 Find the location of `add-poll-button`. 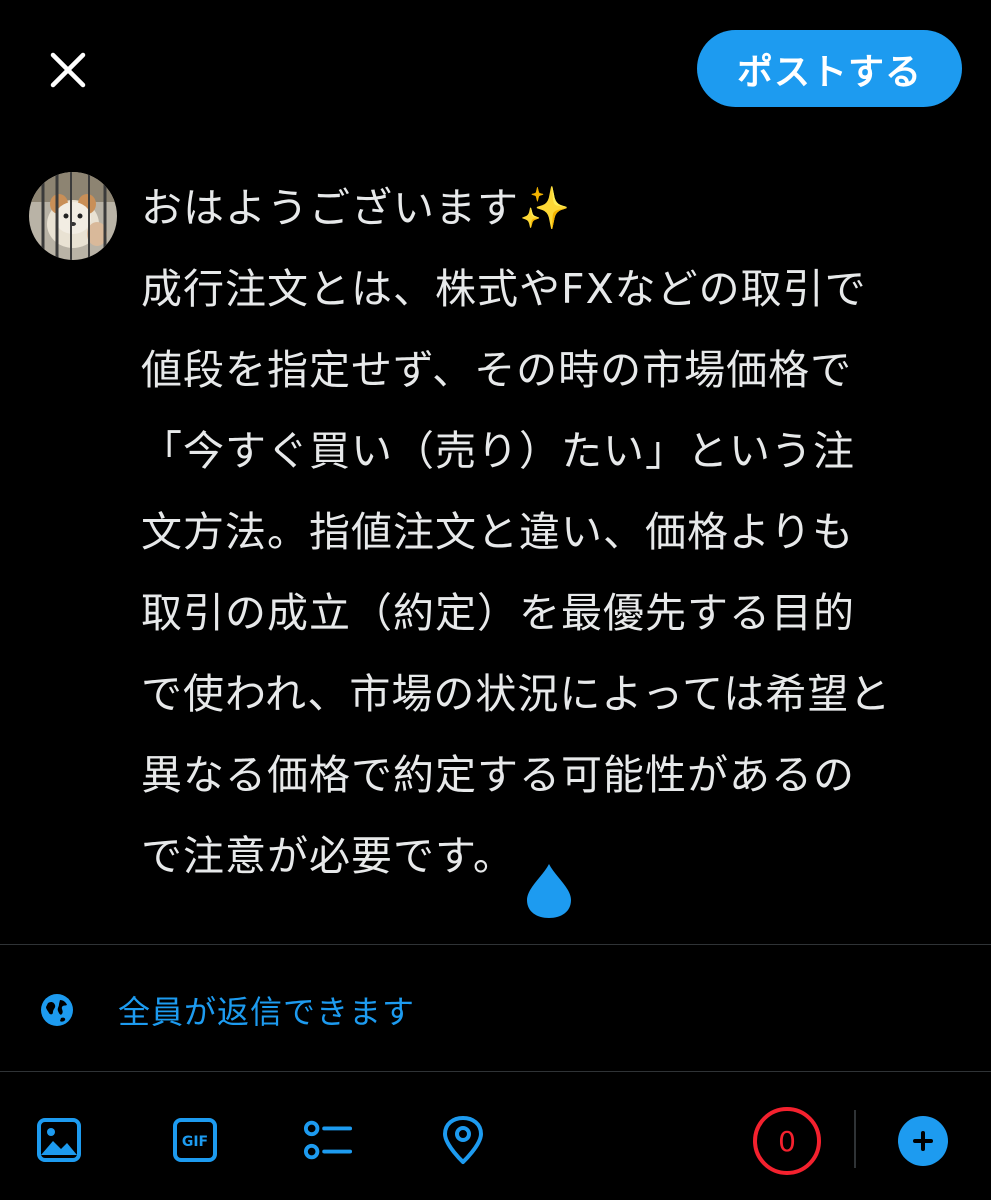

add-poll-button is located at coordinates (328, 1140).